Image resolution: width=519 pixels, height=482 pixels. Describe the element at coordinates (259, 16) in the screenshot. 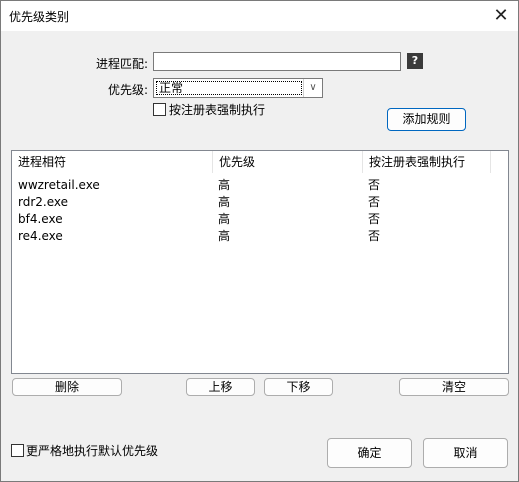

I see `title-bar: 优先级类别 ✕` at that location.